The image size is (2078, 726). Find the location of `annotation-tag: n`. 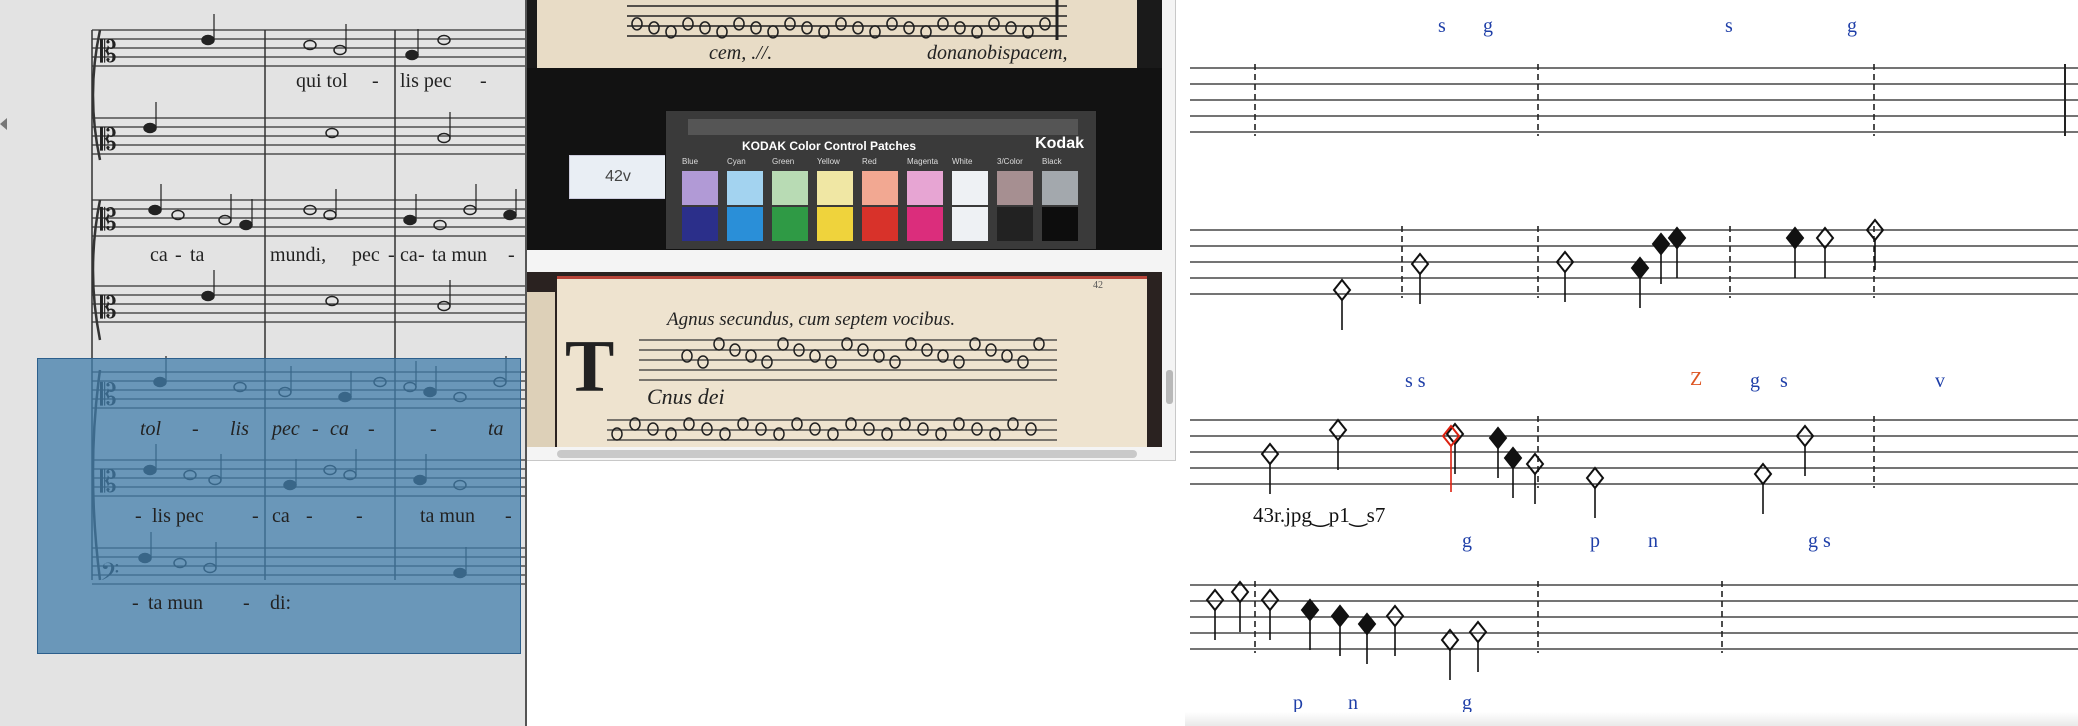

annotation-tag: n is located at coordinates (1653, 541).